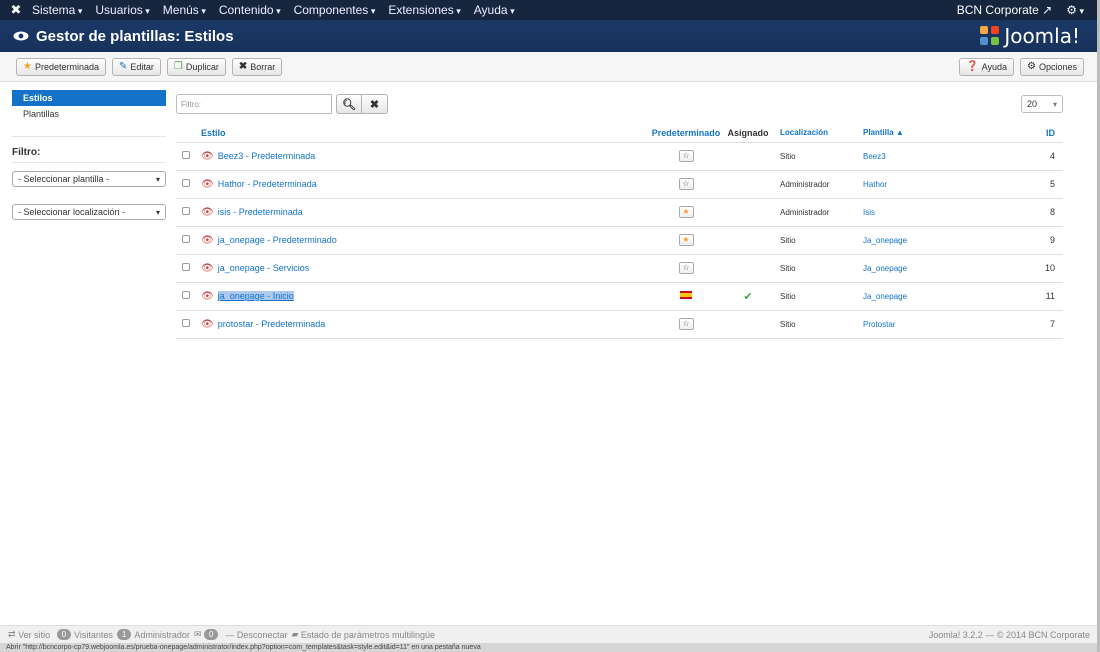  I want to click on style-link: isis - Predeterminada, so click(260, 212).